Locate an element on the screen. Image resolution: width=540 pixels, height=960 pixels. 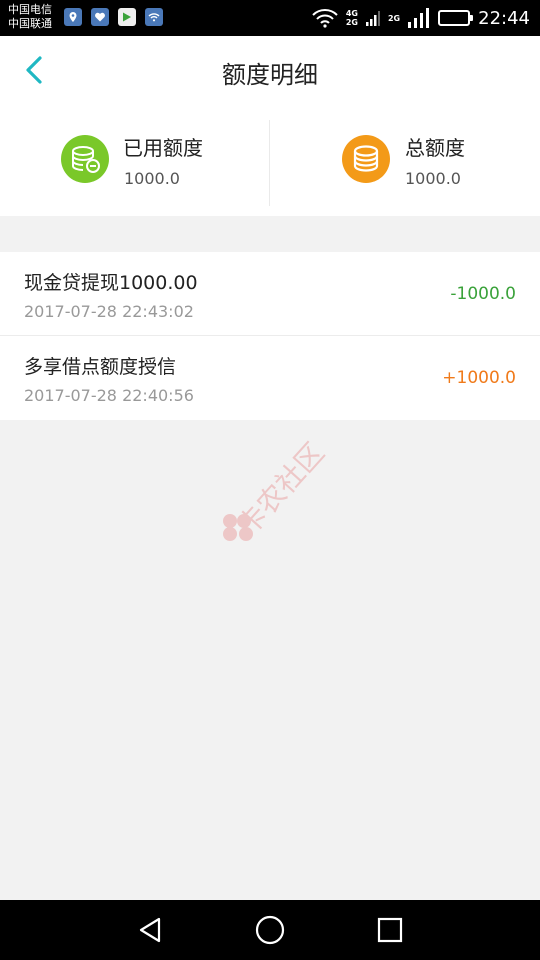
square-recents-icon is located at coordinates (390, 930).